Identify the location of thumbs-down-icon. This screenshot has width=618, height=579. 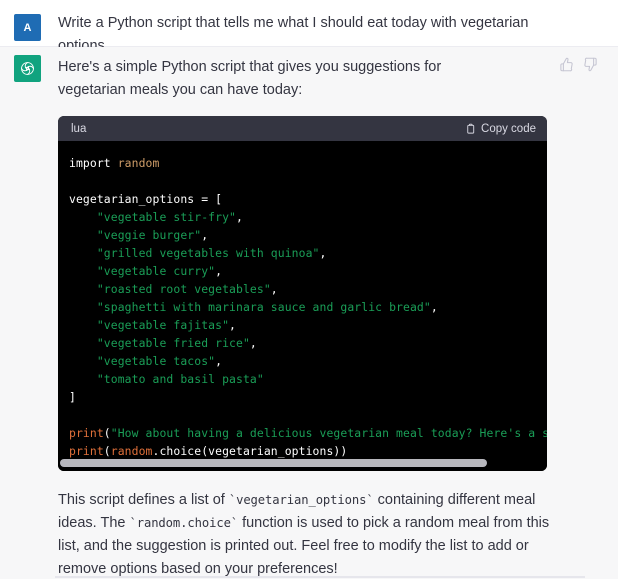
(590, 64).